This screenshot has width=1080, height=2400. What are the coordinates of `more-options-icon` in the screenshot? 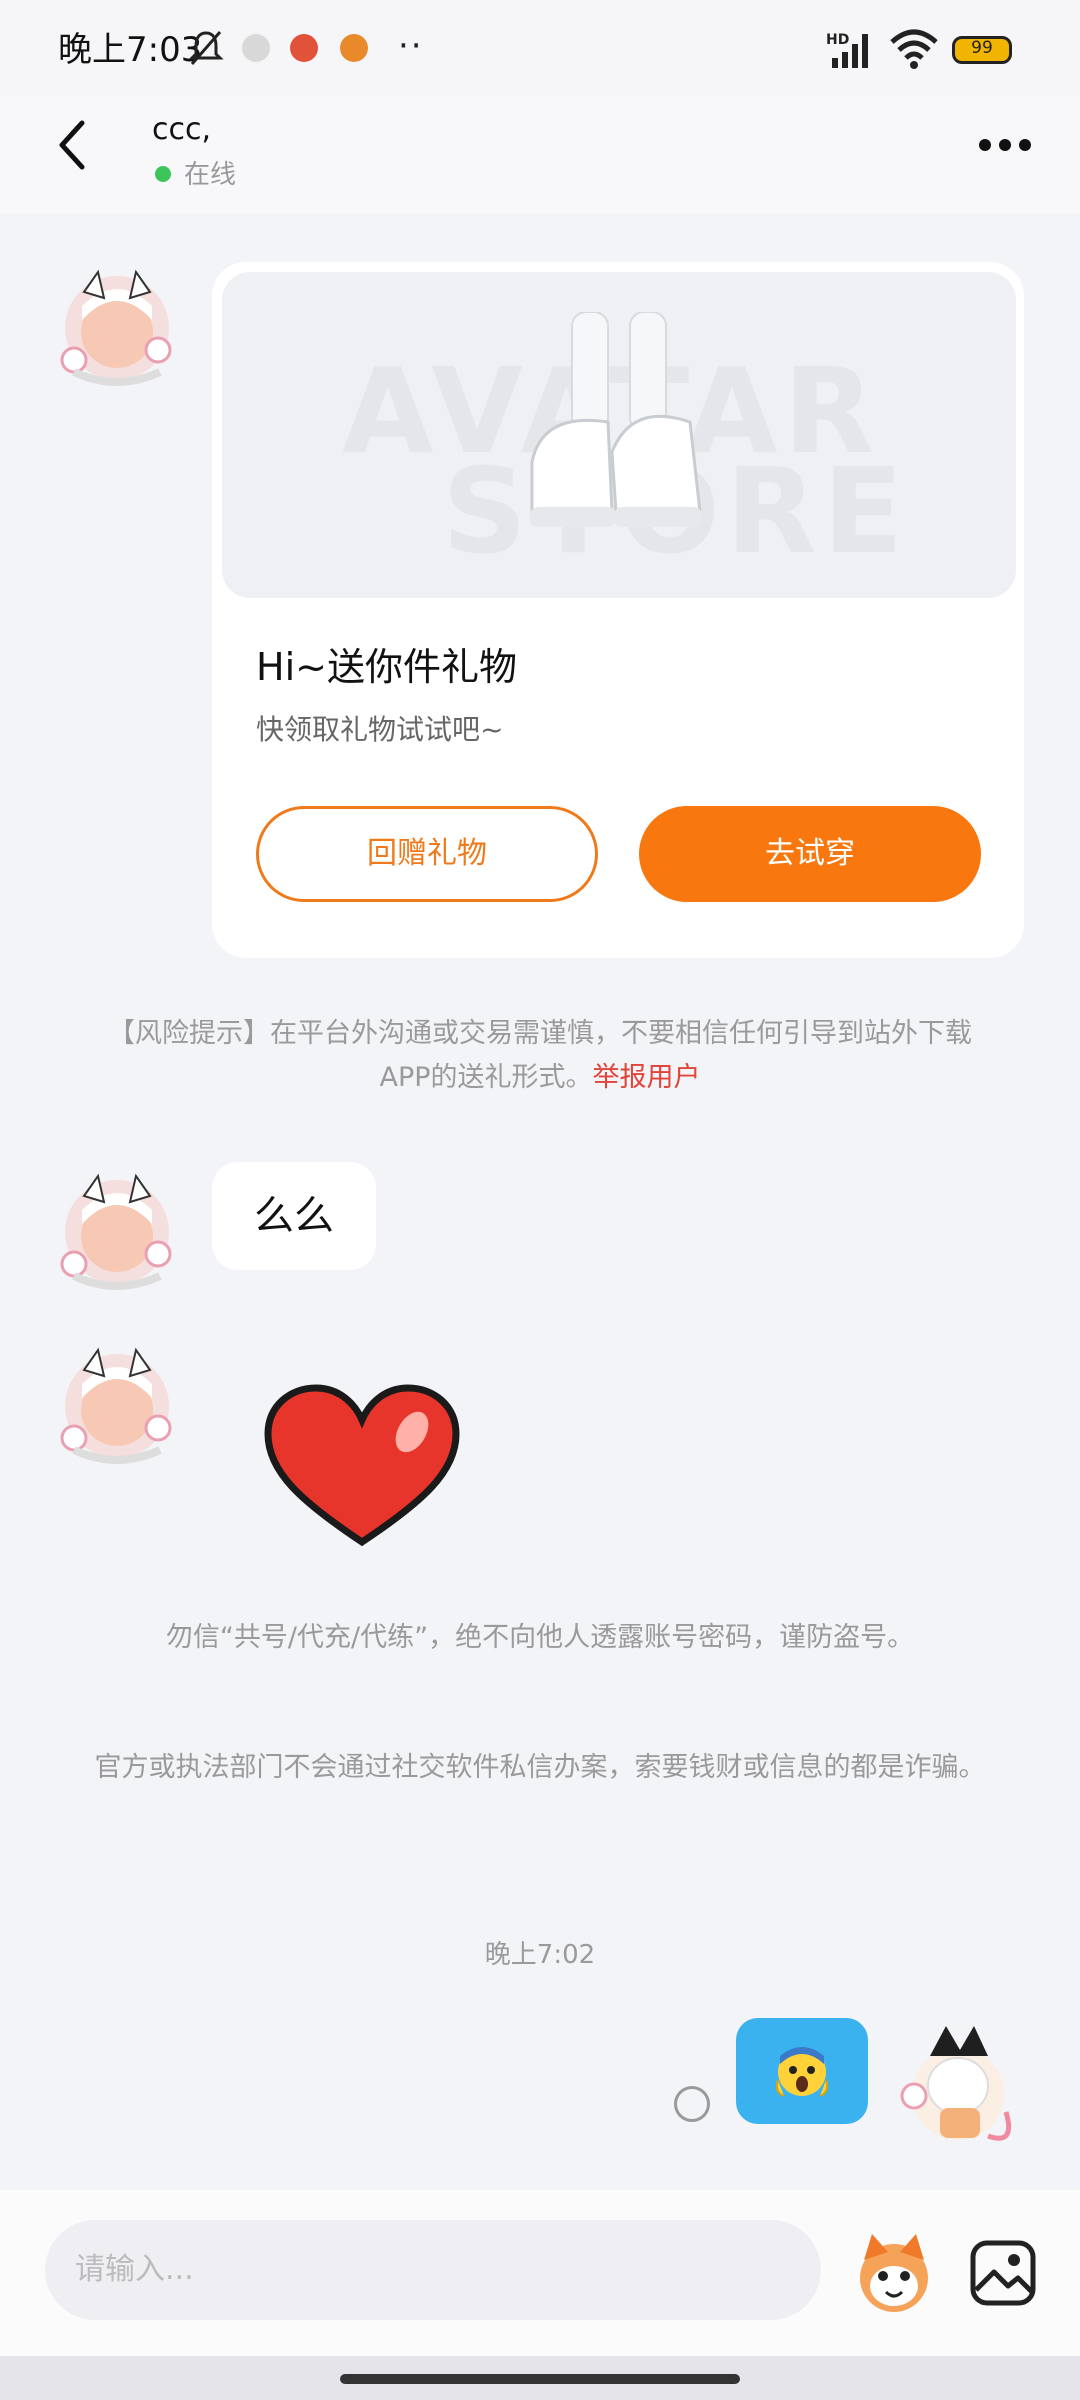 It's located at (1005, 145).